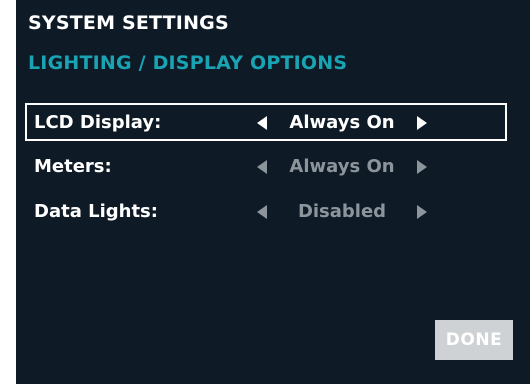 The image size is (532, 384). What do you see at coordinates (96, 211) in the screenshot?
I see `setting-label-data-lights: Data Lights:` at bounding box center [96, 211].